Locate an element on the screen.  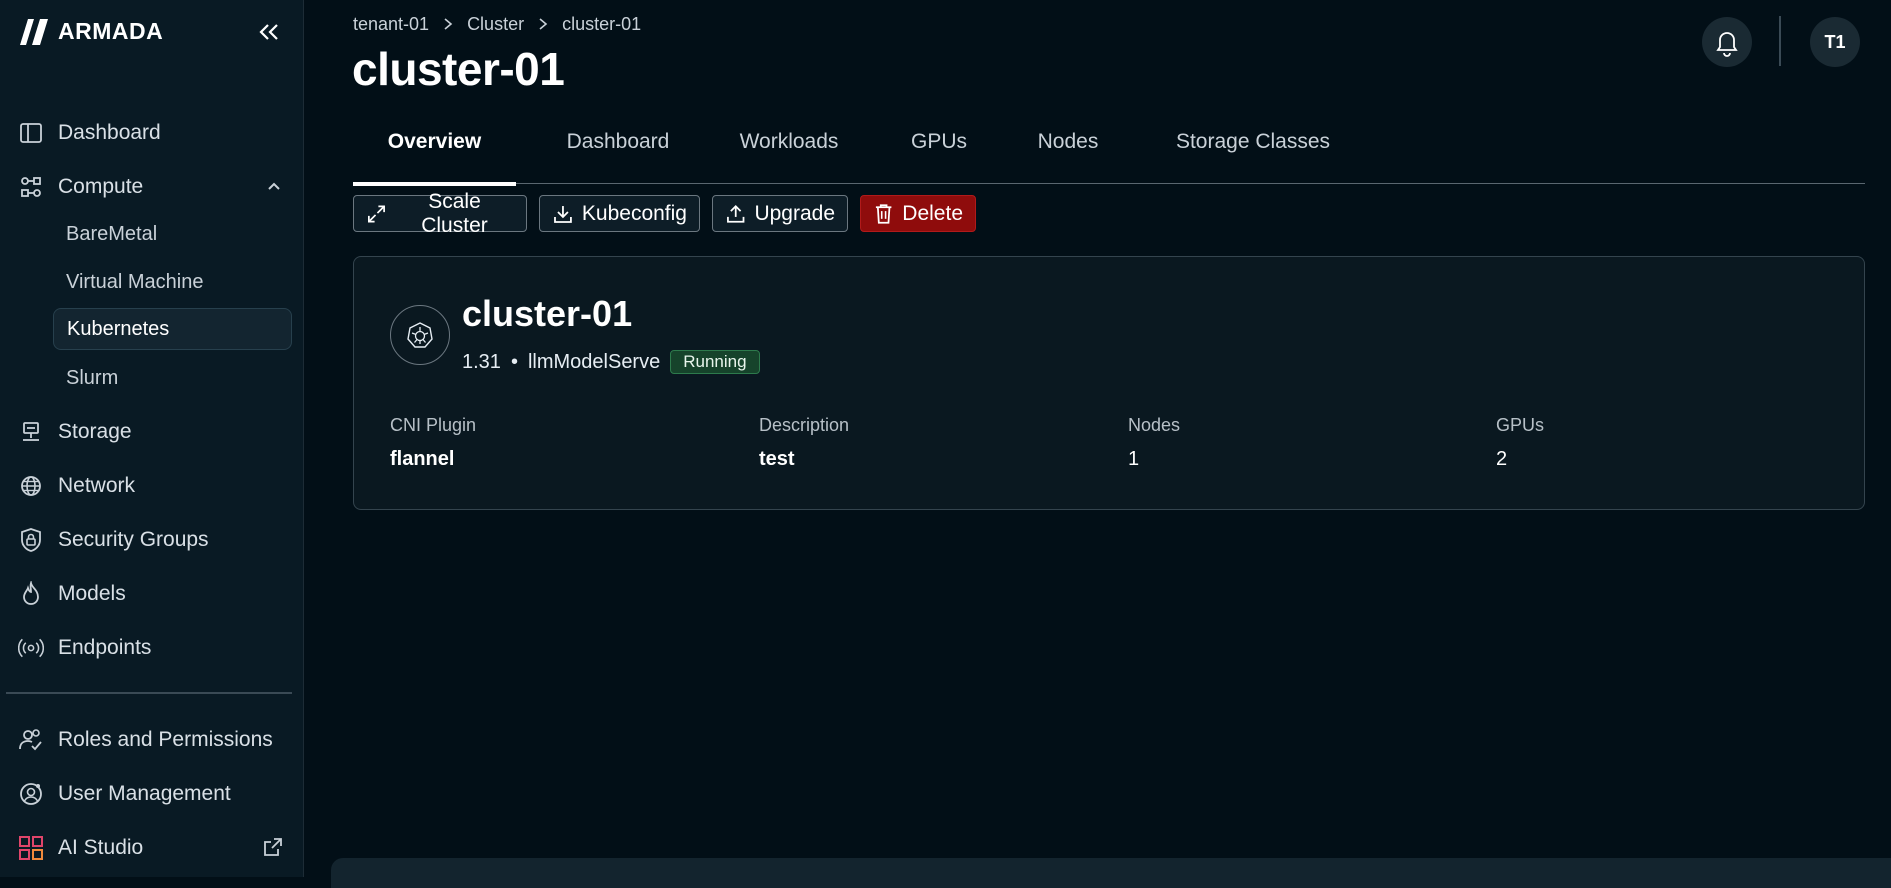
sidebar-subitem-label: BareMetal is located at coordinates (112, 233).